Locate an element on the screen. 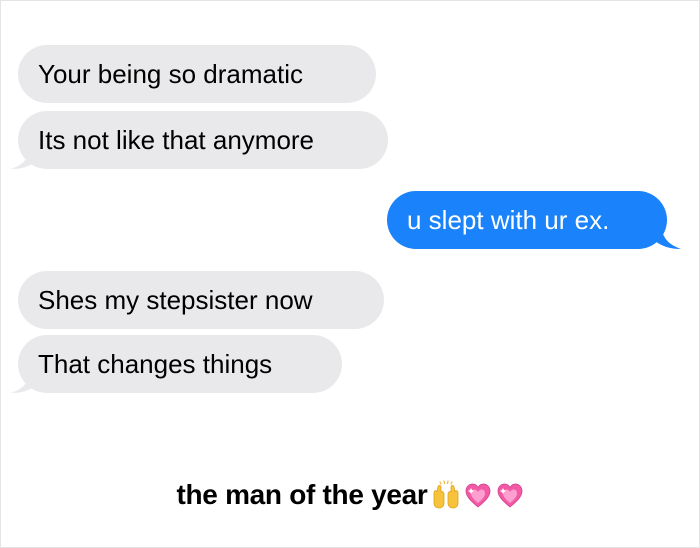 This screenshot has width=700, height=548. emoji-row is located at coordinates (478, 495).